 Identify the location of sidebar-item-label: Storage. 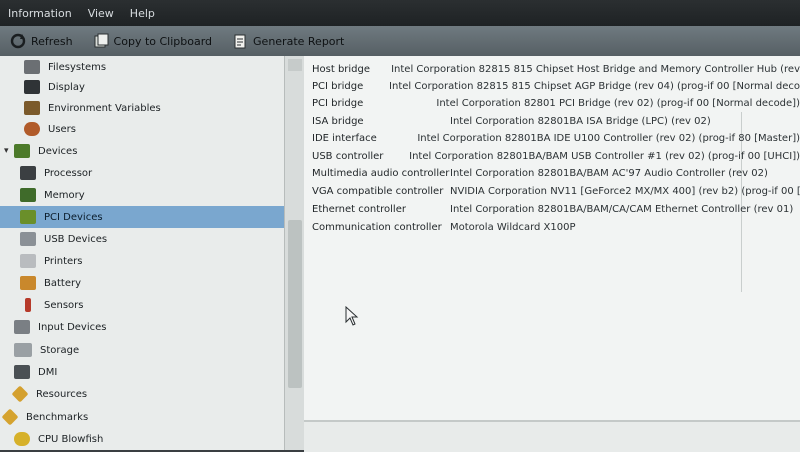
(60, 350).